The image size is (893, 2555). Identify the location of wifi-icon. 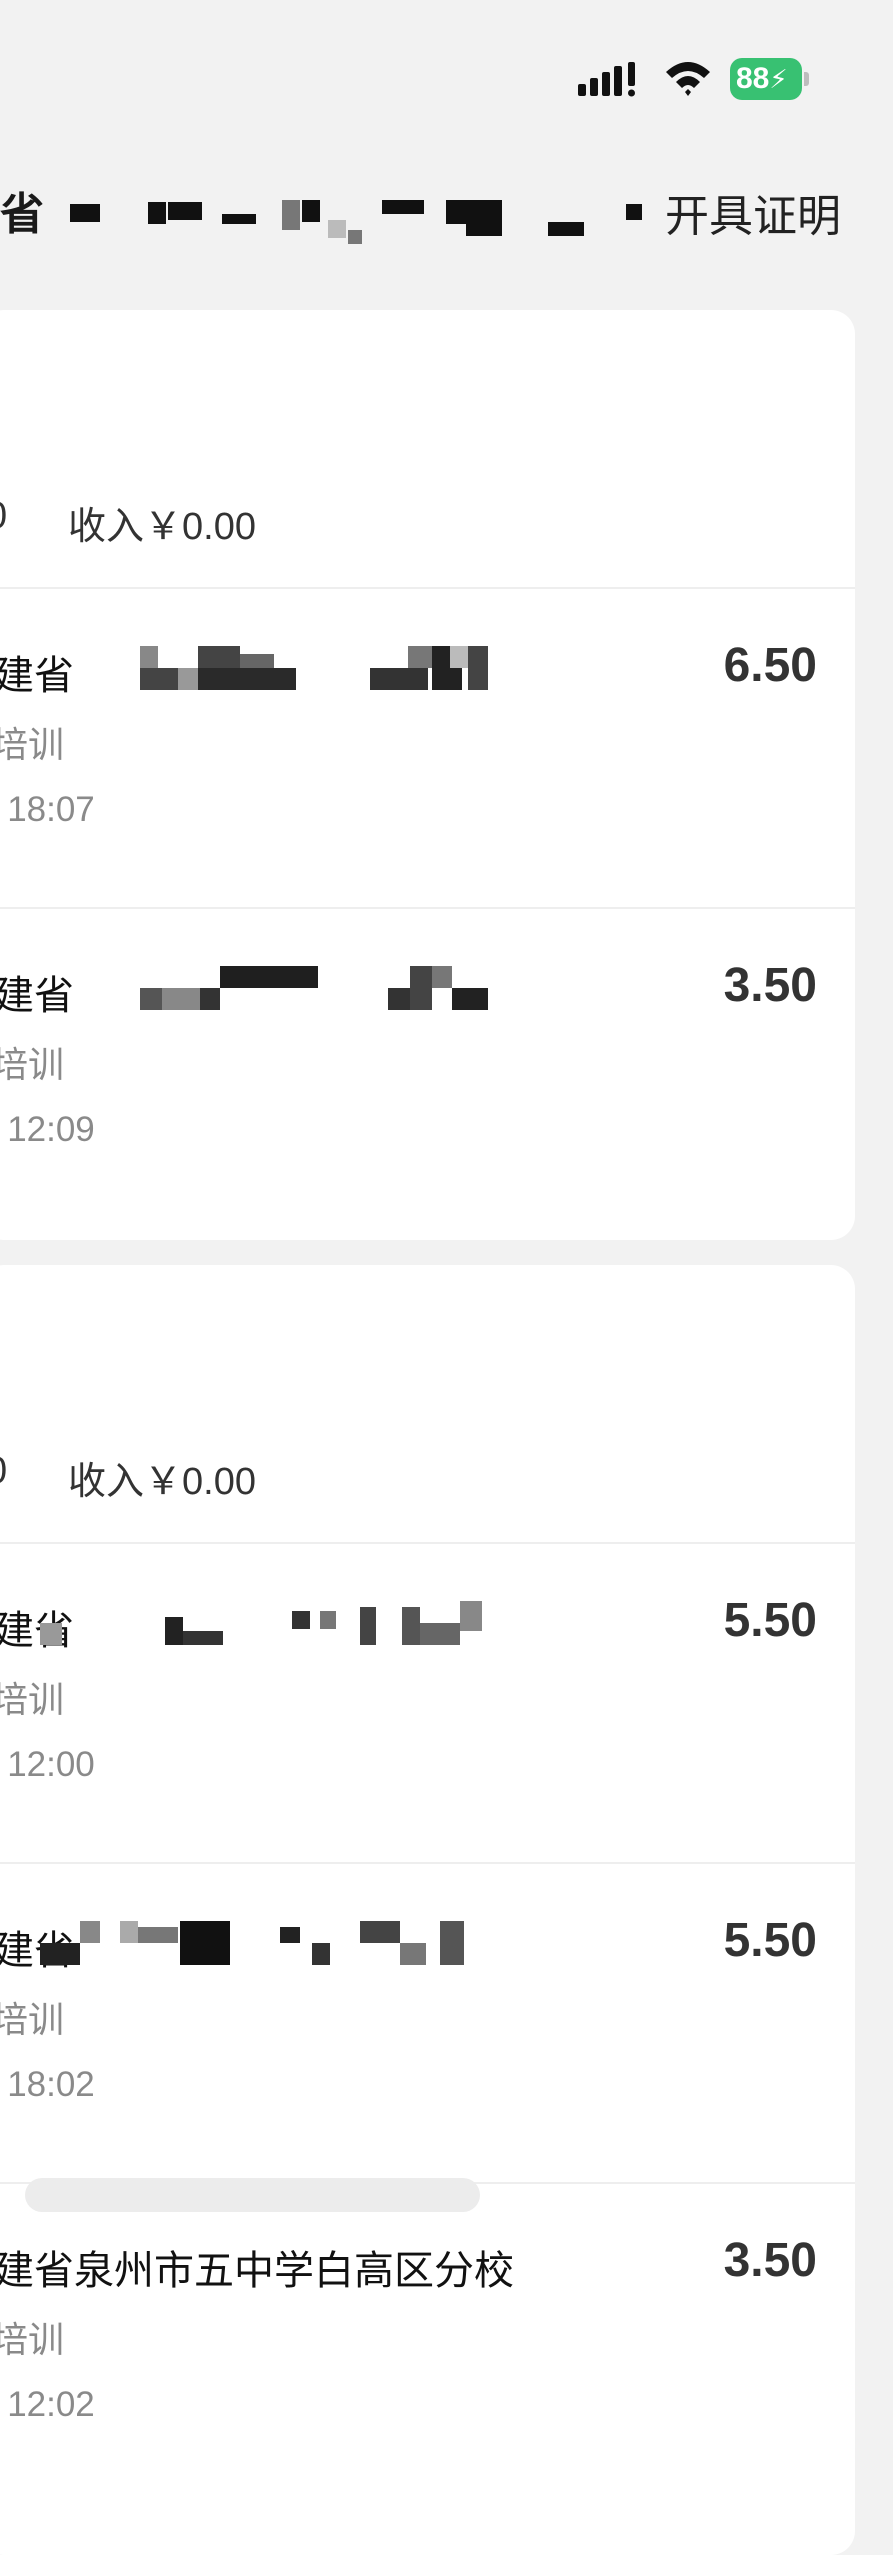
(688, 79).